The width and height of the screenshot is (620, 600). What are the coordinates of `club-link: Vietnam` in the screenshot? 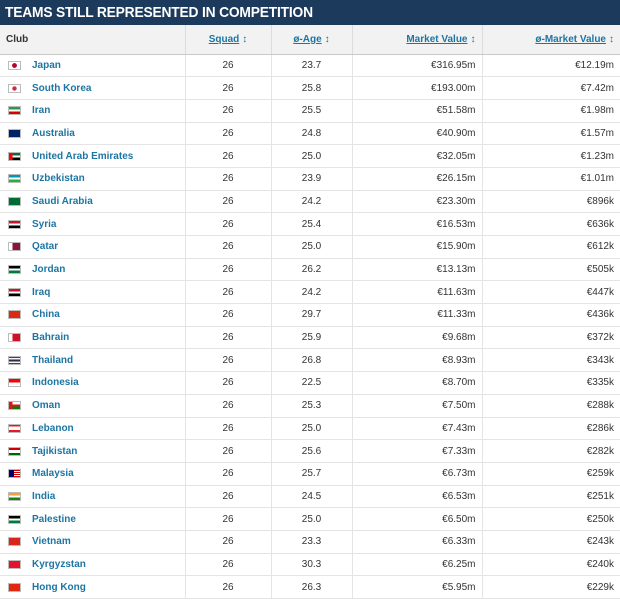 It's located at (51, 541).